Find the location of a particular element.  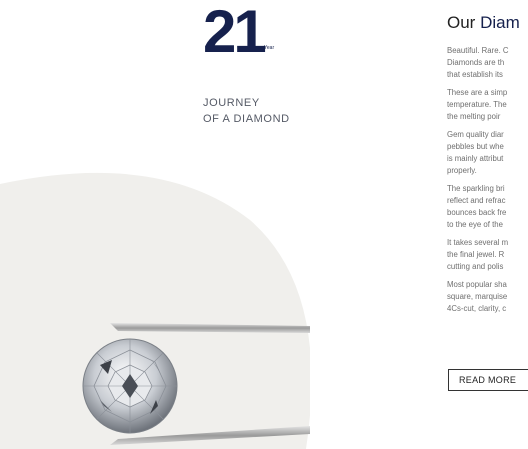

paragraph-line: These are a simp is located at coordinates (477, 92).